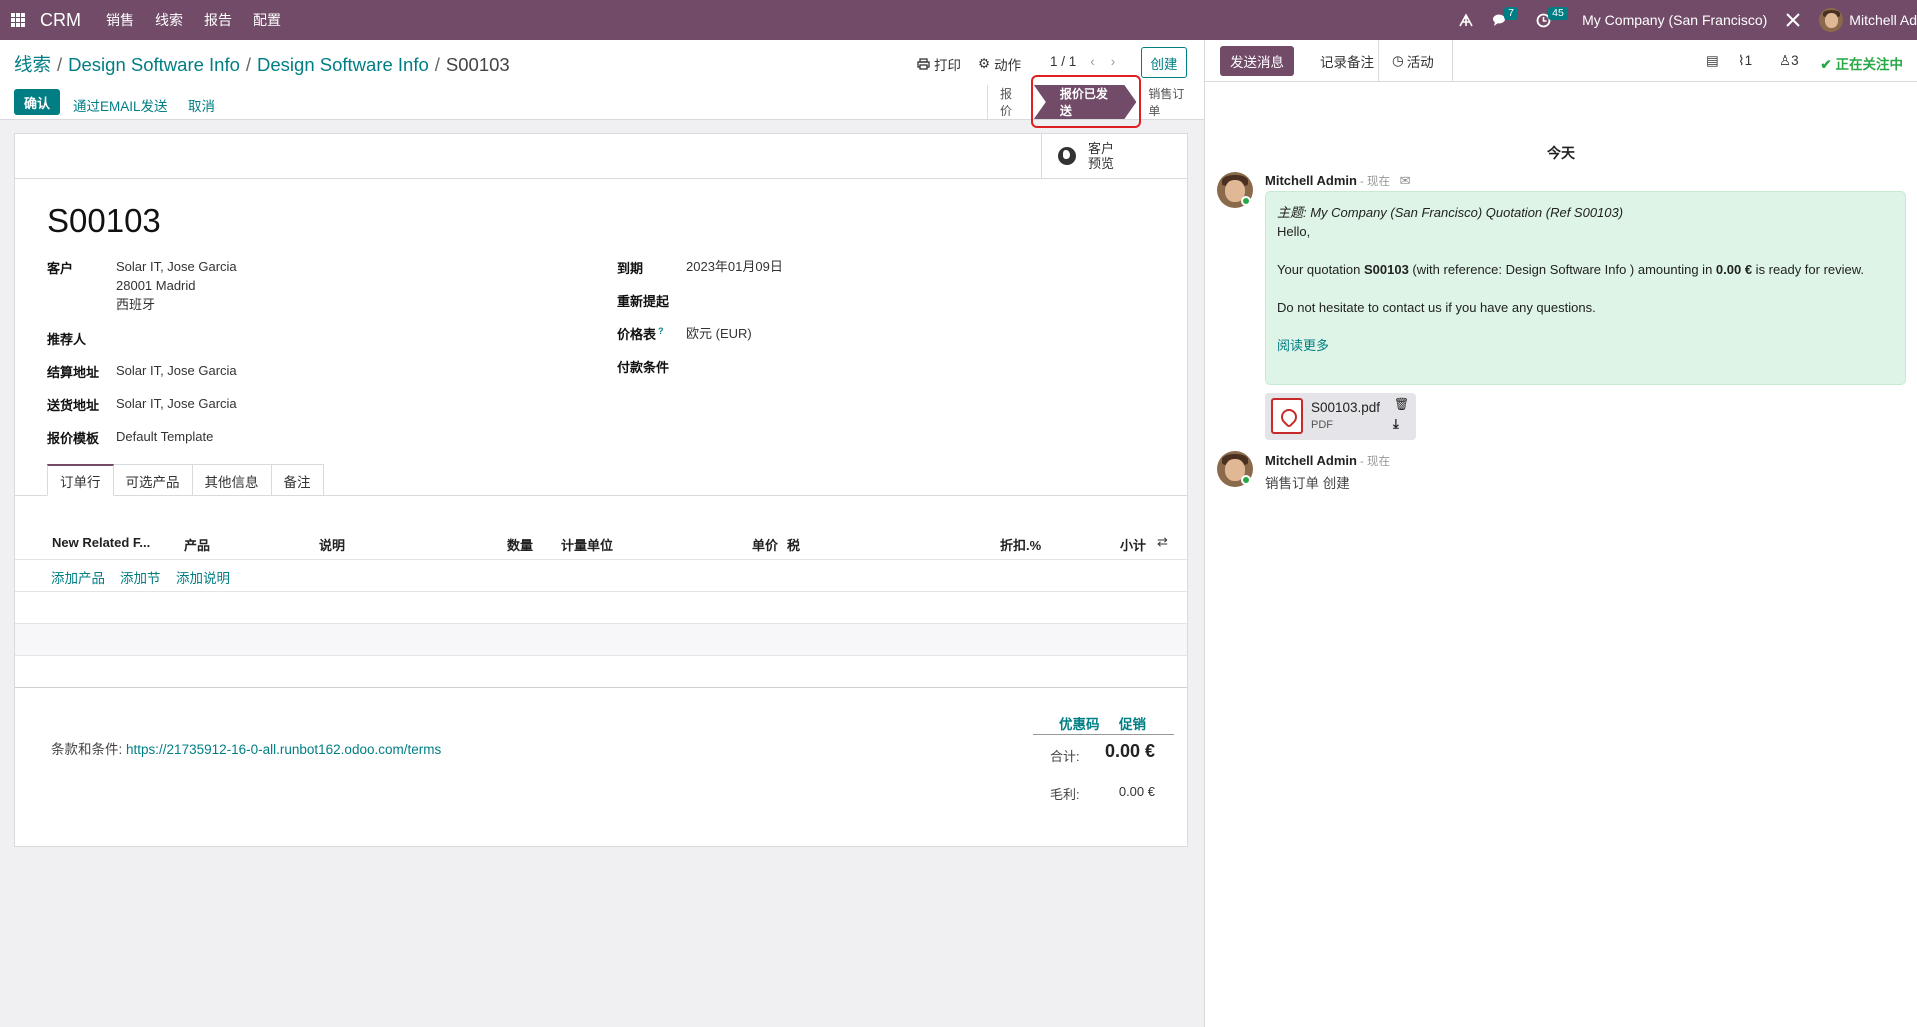  Describe the element at coordinates (218, 20) in the screenshot. I see `menu-reporting: 报告` at that location.